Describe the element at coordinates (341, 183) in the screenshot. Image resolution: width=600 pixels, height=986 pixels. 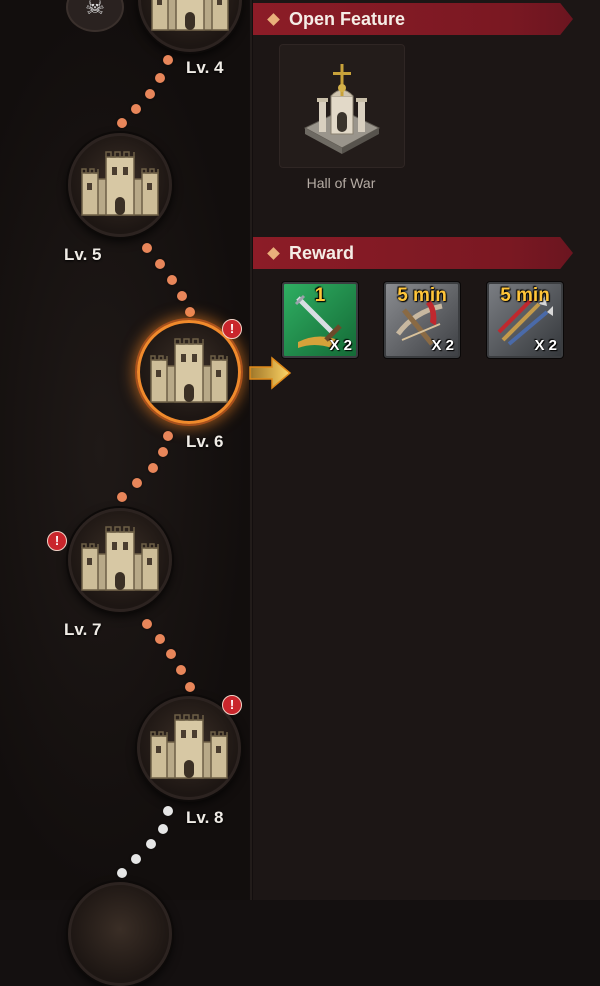
I see `feature-label: Hall of War` at that location.